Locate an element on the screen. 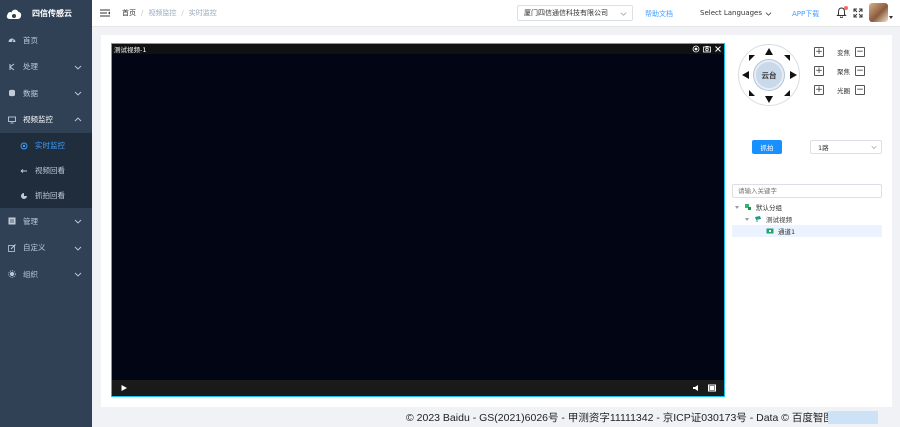 The image size is (900, 427). sidebar-item-label: 数据 is located at coordinates (30, 93).